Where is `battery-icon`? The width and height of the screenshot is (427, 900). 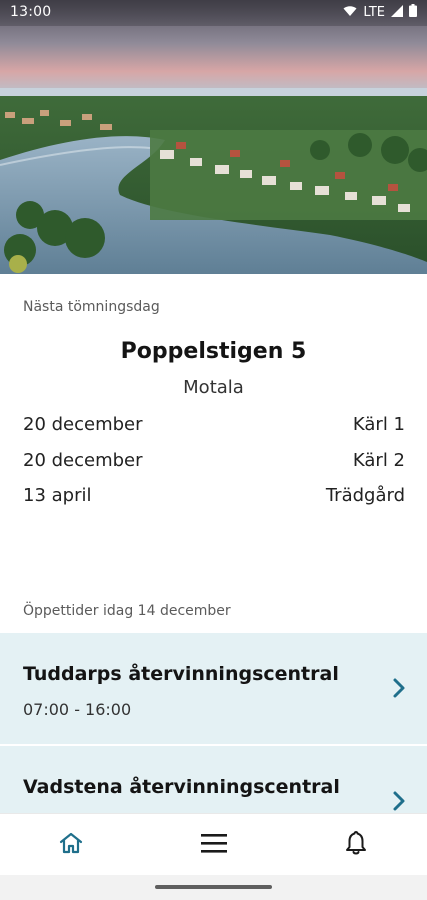 battery-icon is located at coordinates (413, 12).